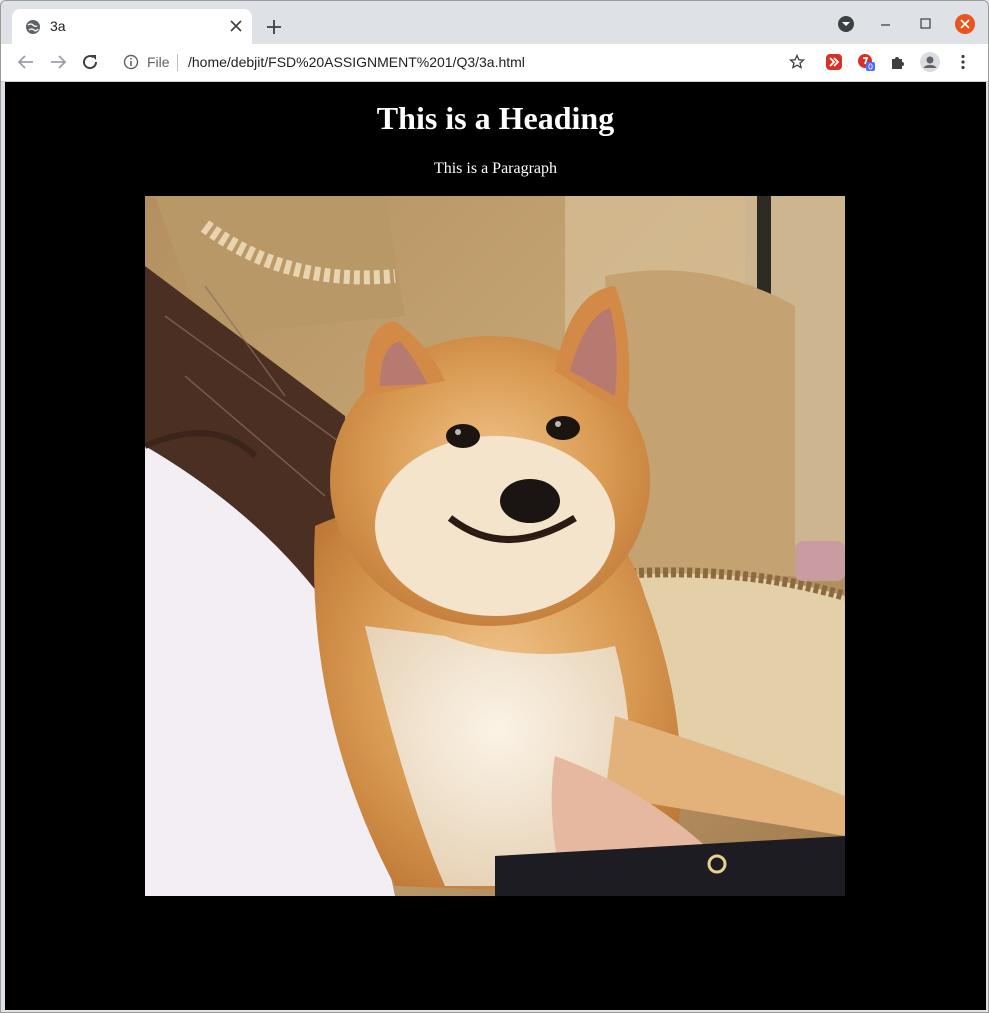 This screenshot has height=1013, width=989. I want to click on page-paragraph: This is a Paragraph, so click(495, 168).